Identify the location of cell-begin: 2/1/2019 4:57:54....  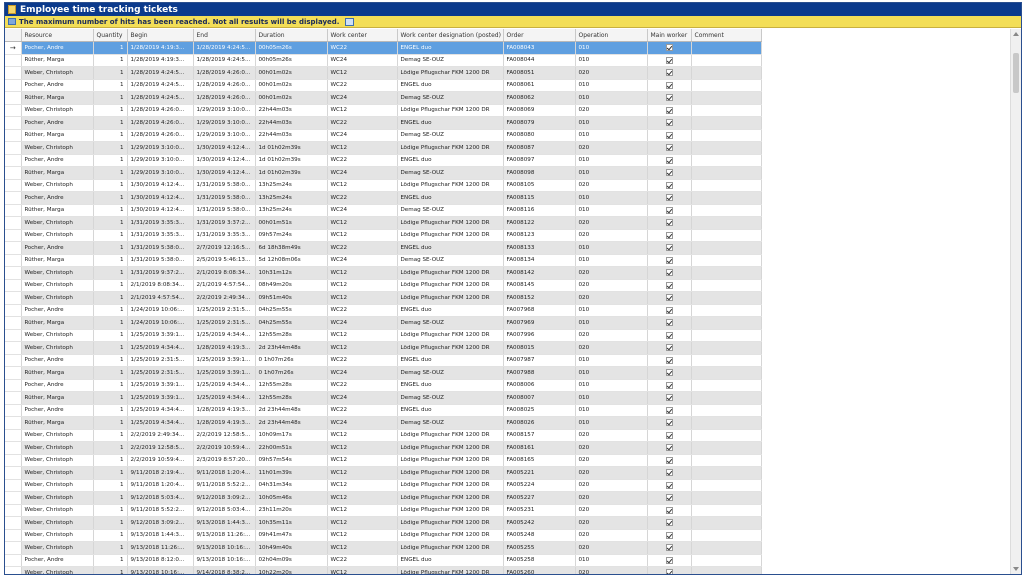
(160, 298).